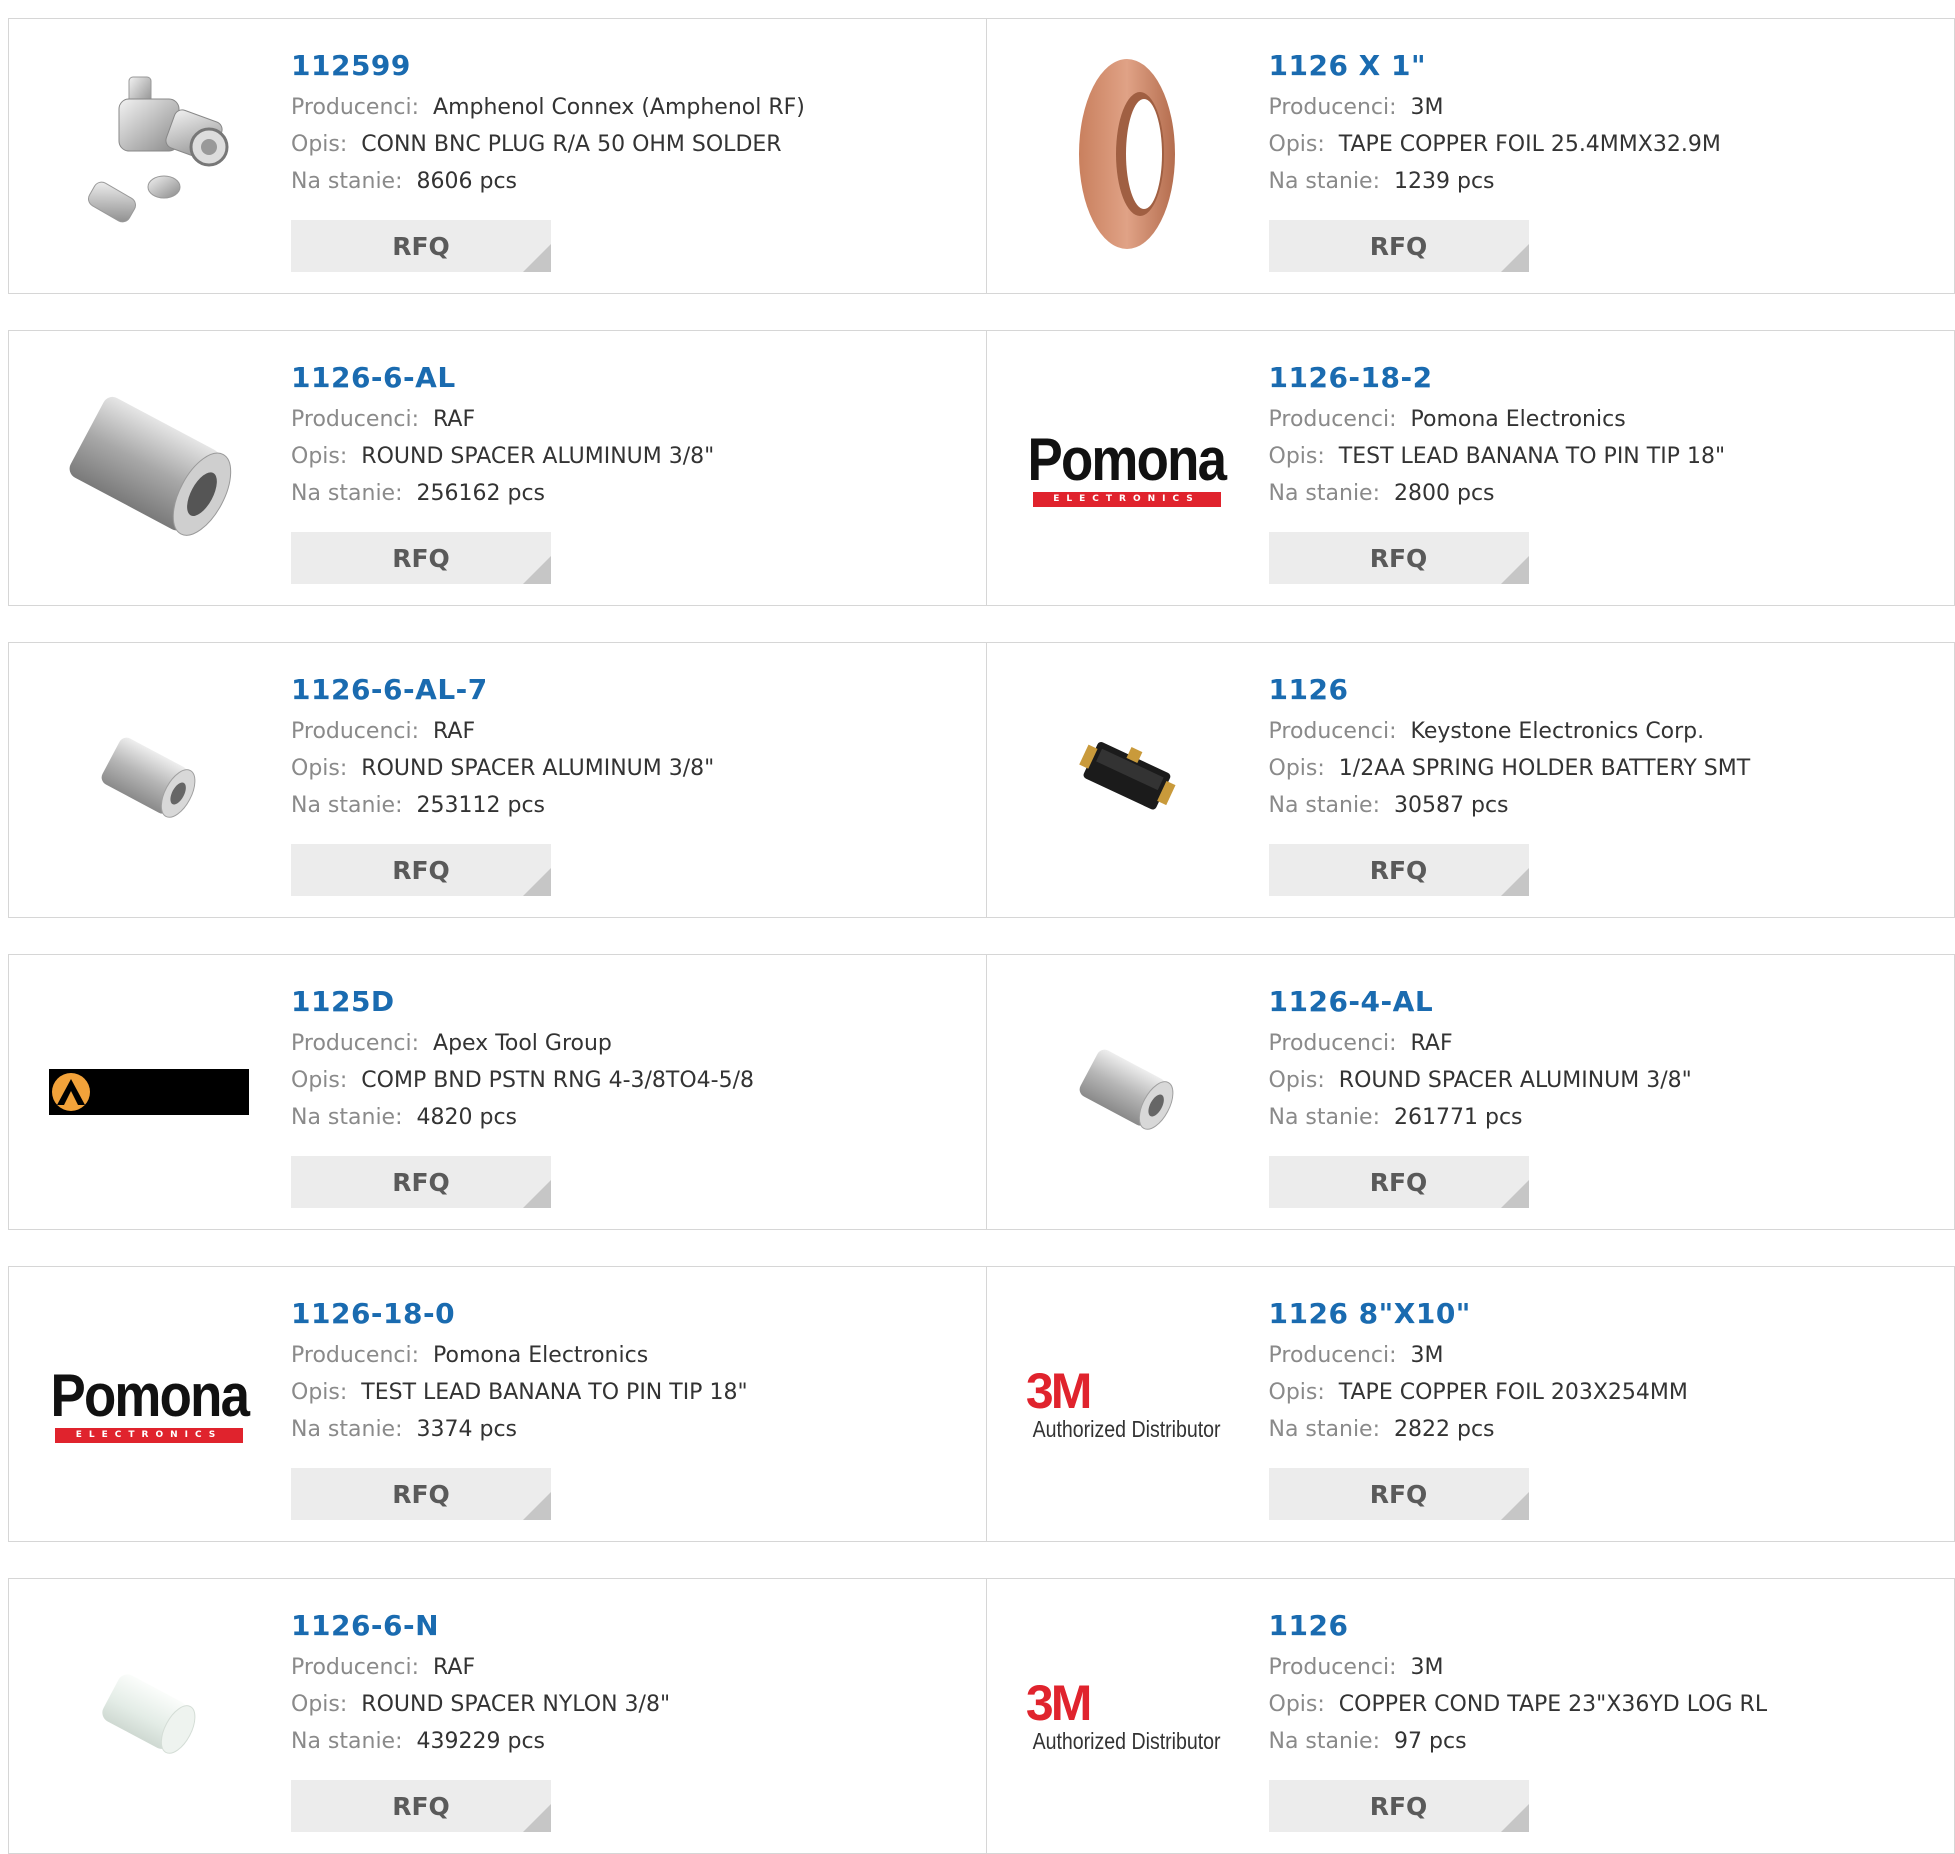  Describe the element at coordinates (1478, 1429) in the screenshot. I see `stock-line: Na stanie:2822 pcs` at that location.